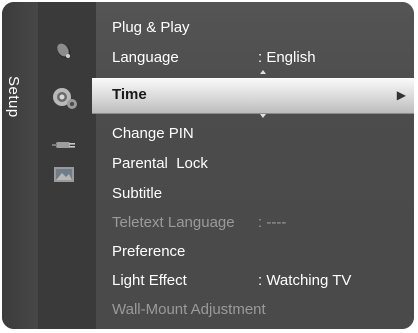 The width and height of the screenshot is (418, 333). Describe the element at coordinates (65, 175) in the screenshot. I see `picture-frame-icon` at that location.